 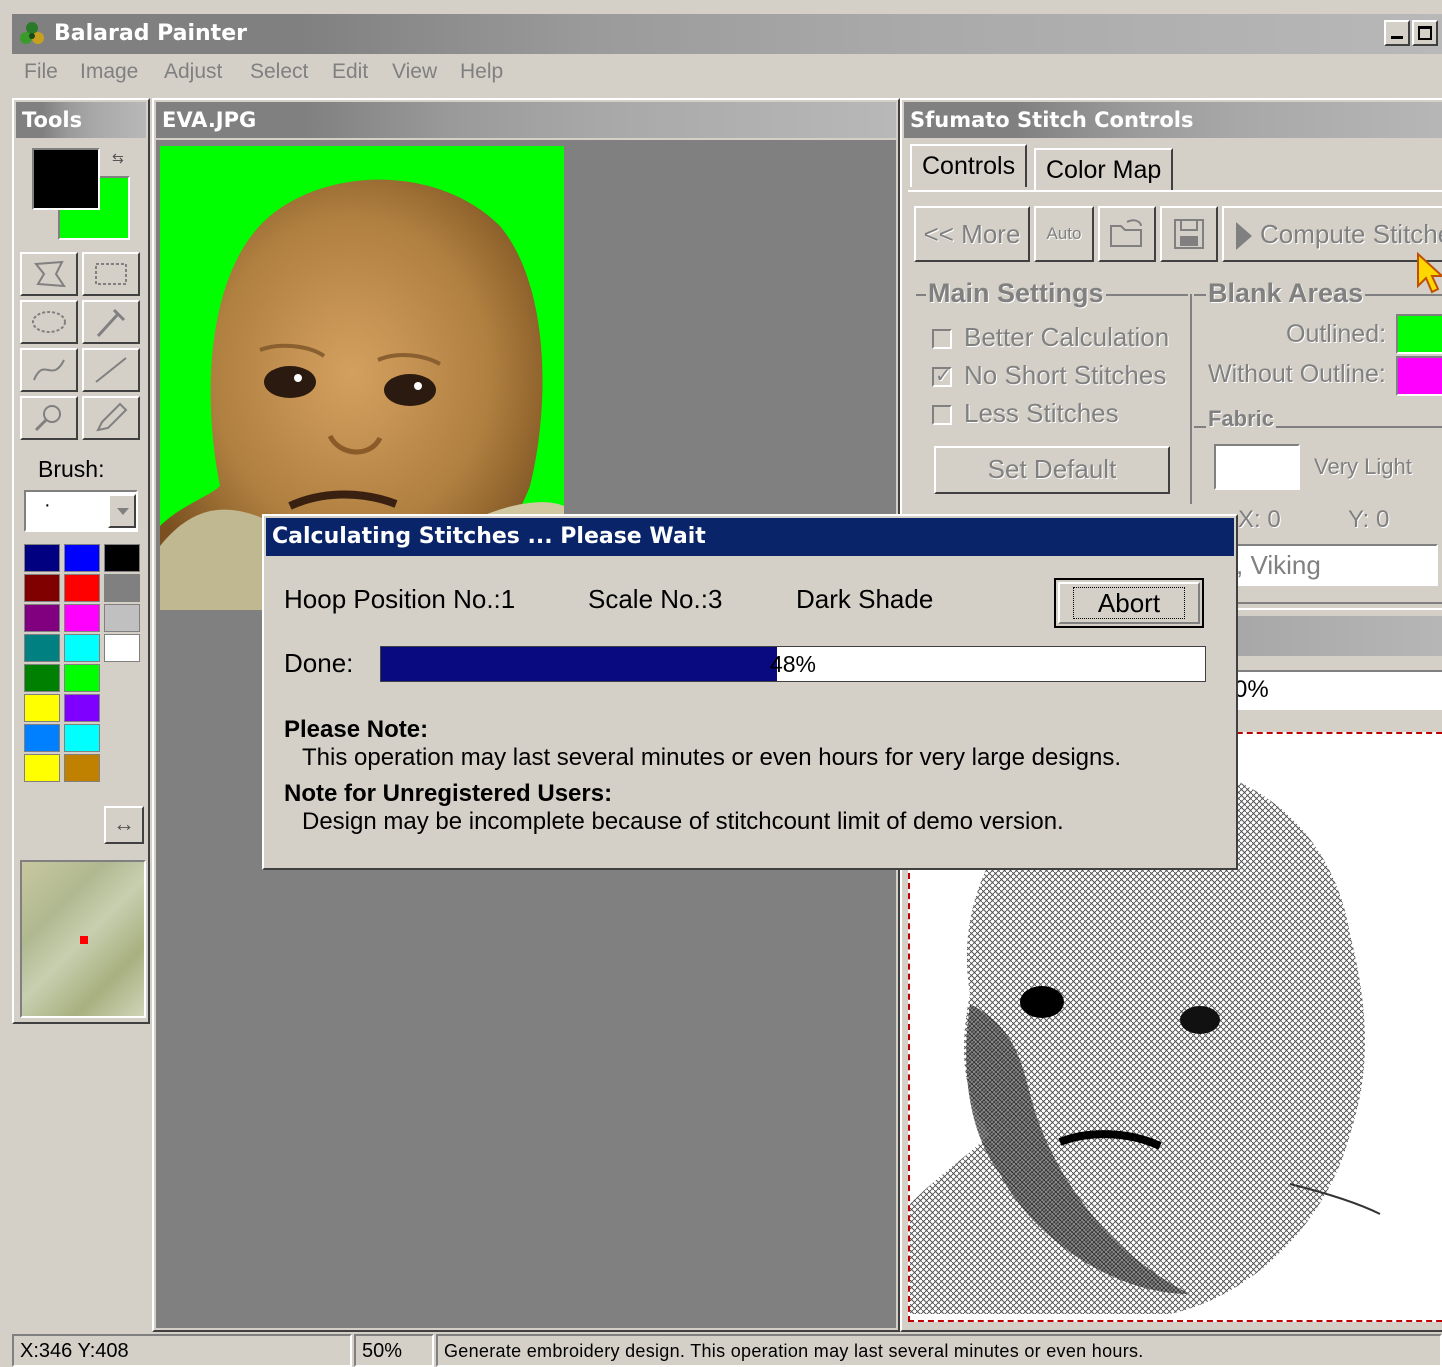 I want to click on curve-icon, so click(x=49, y=370).